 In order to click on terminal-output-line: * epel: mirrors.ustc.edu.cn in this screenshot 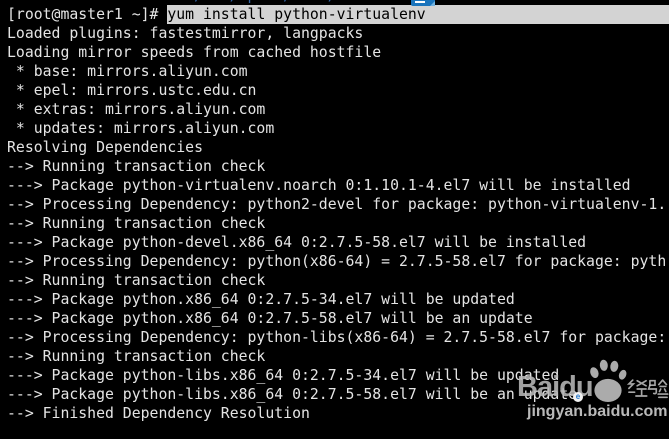, I will do `click(132, 90)`.